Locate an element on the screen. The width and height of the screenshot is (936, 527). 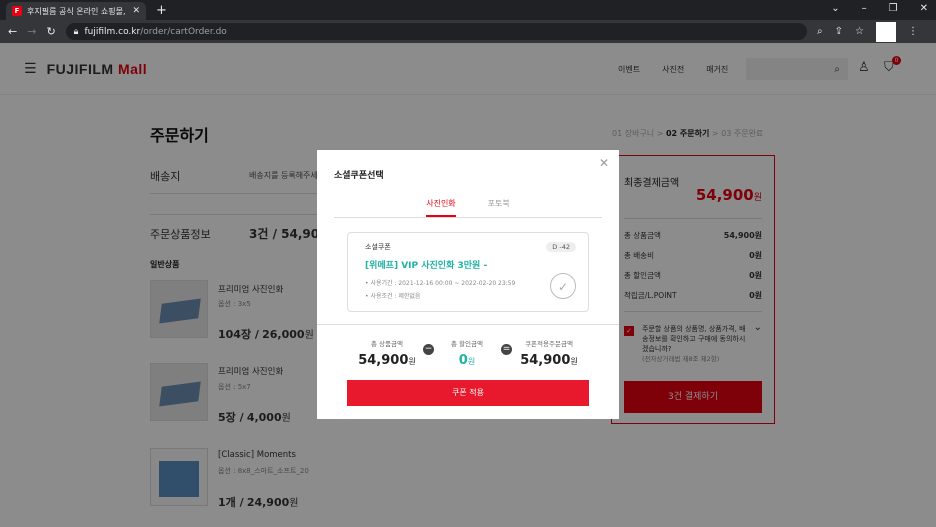
dday-badge: D -42 is located at coordinates (561, 247).